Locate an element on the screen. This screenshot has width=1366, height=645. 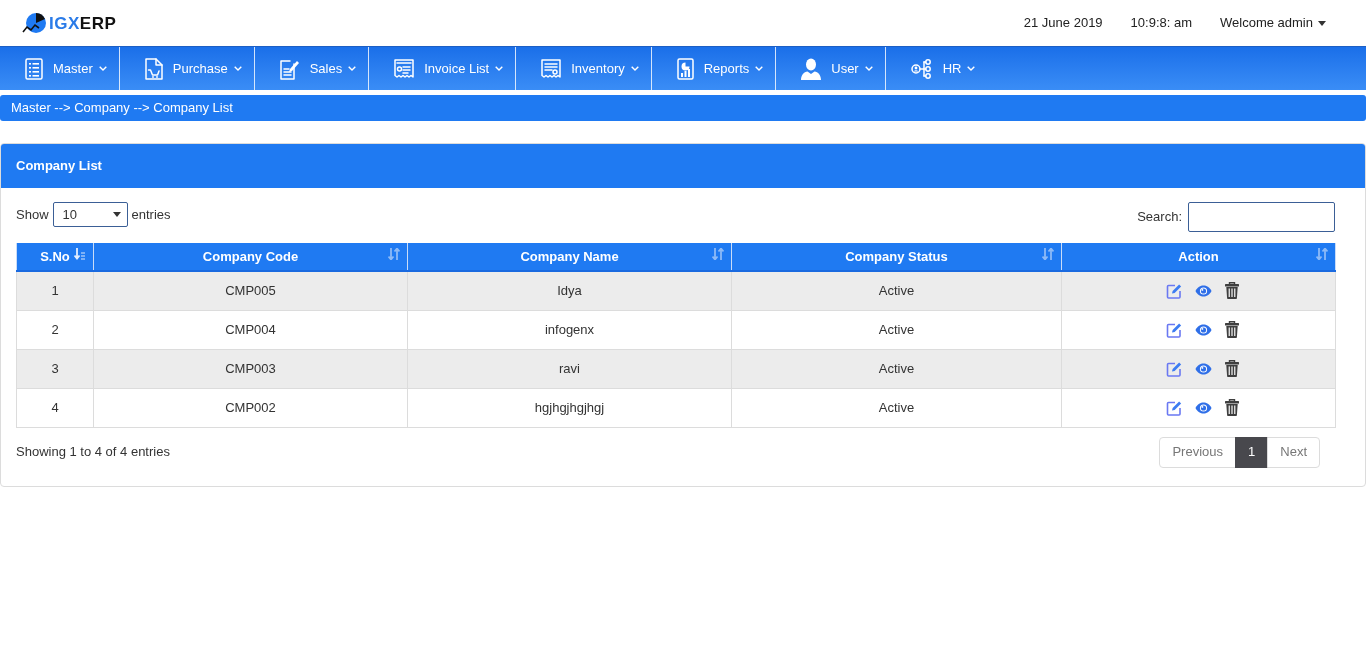
table-cell: ravi is located at coordinates (569, 368).